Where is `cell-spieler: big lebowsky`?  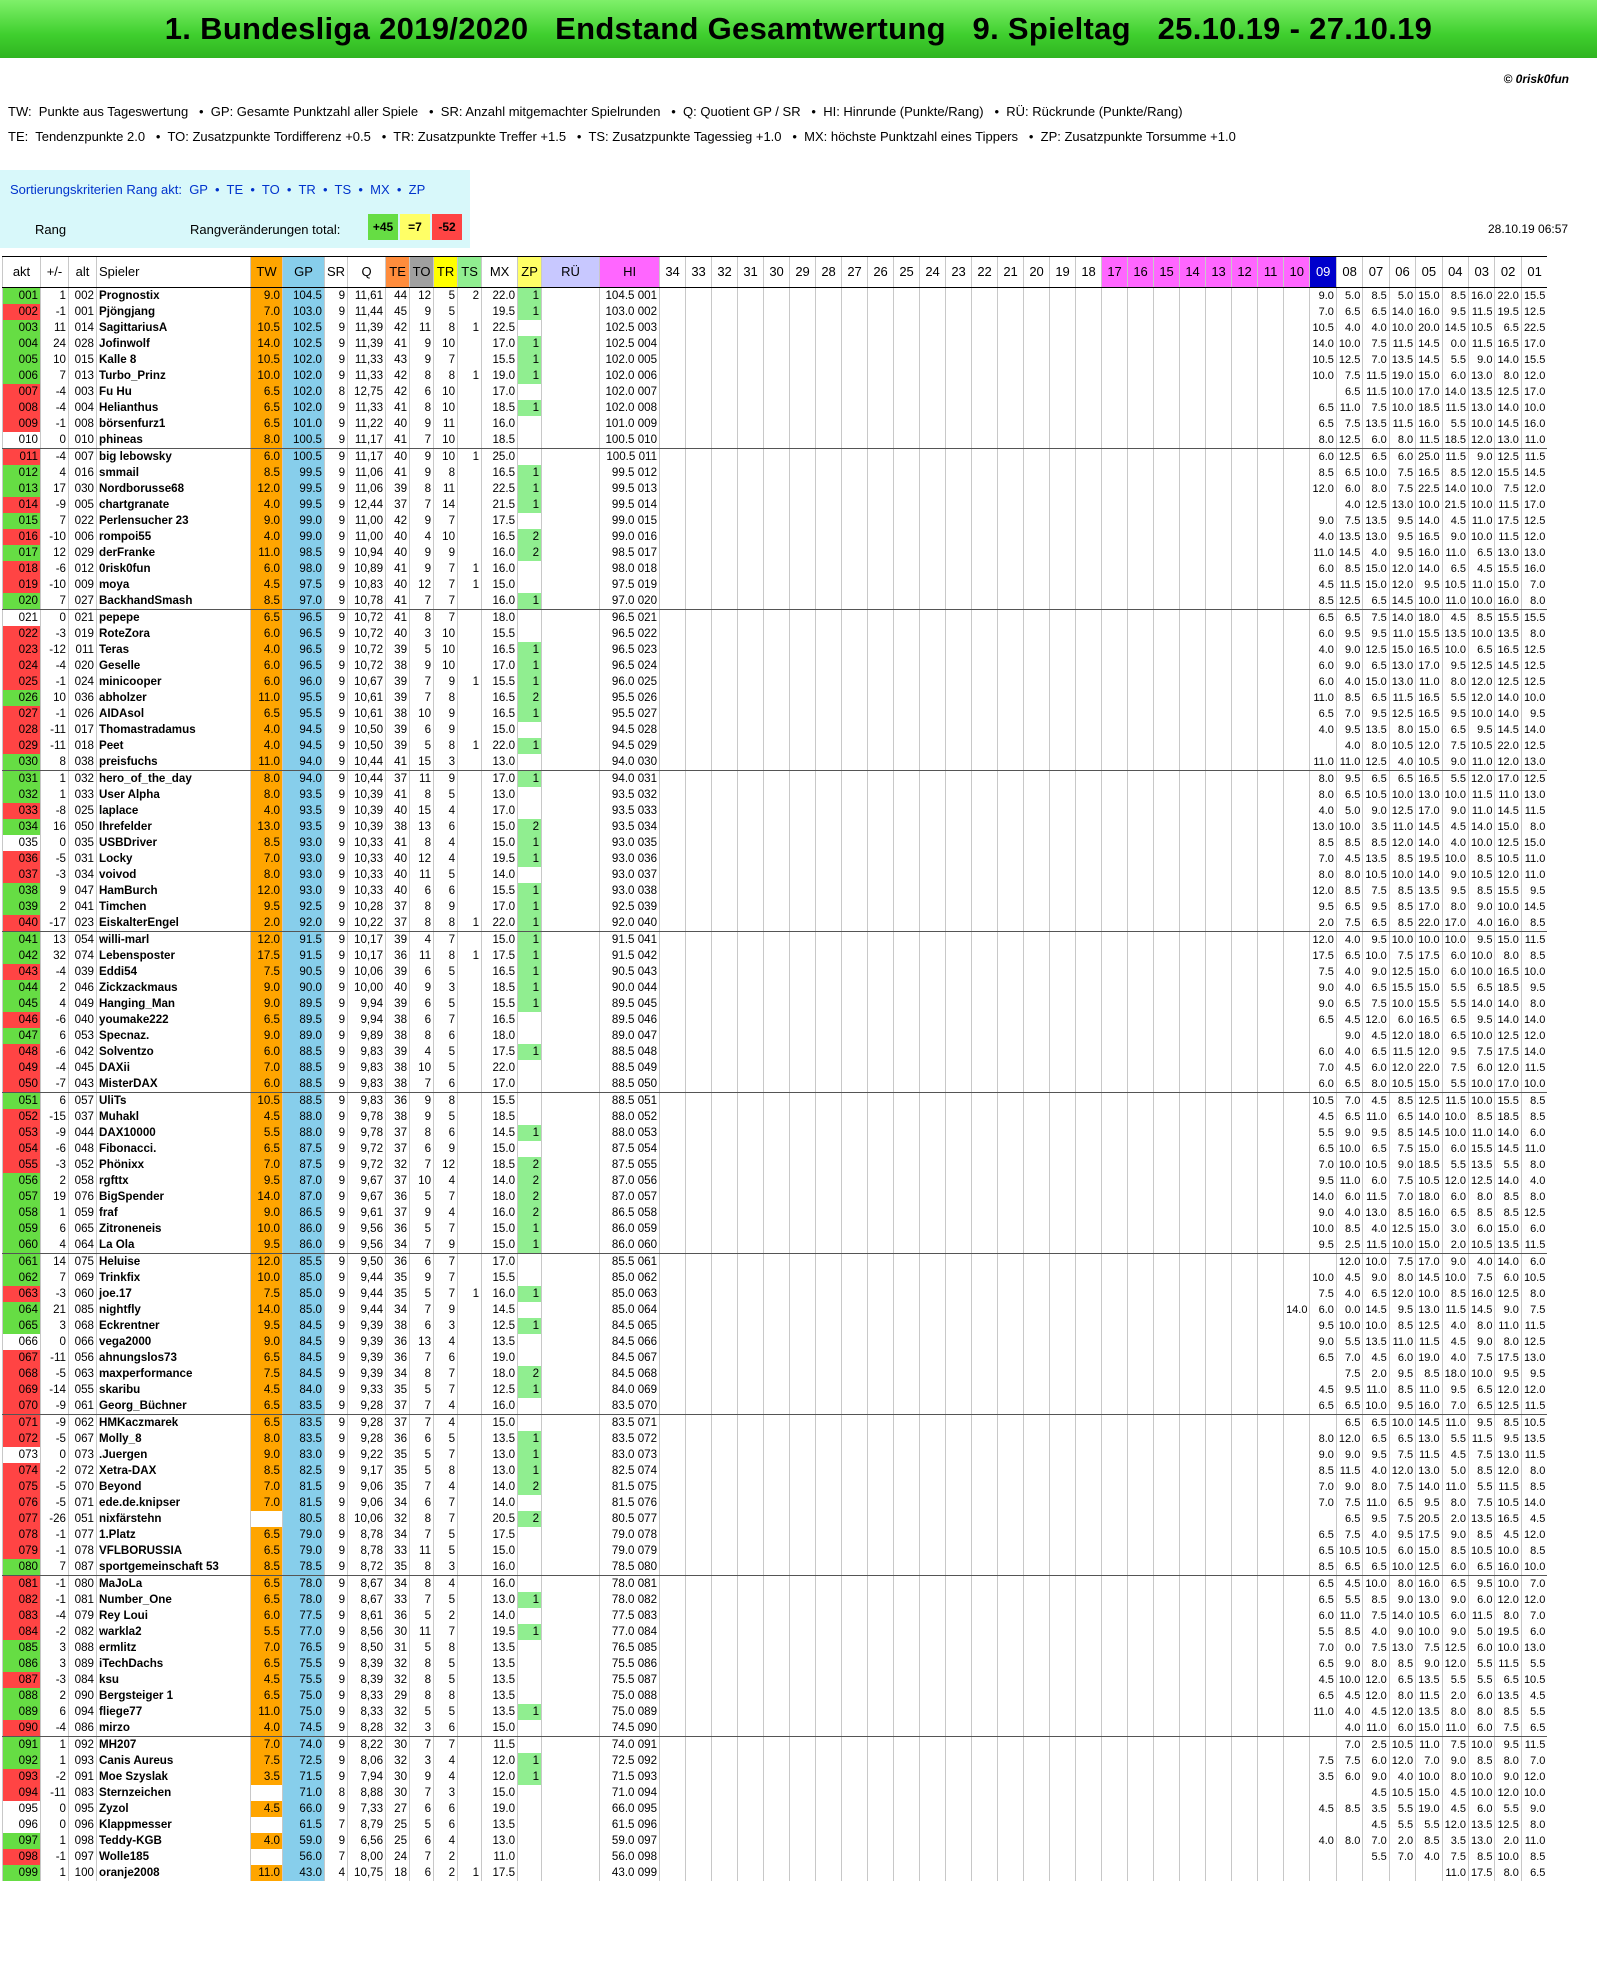
cell-spieler: big lebowsky is located at coordinates (173, 456).